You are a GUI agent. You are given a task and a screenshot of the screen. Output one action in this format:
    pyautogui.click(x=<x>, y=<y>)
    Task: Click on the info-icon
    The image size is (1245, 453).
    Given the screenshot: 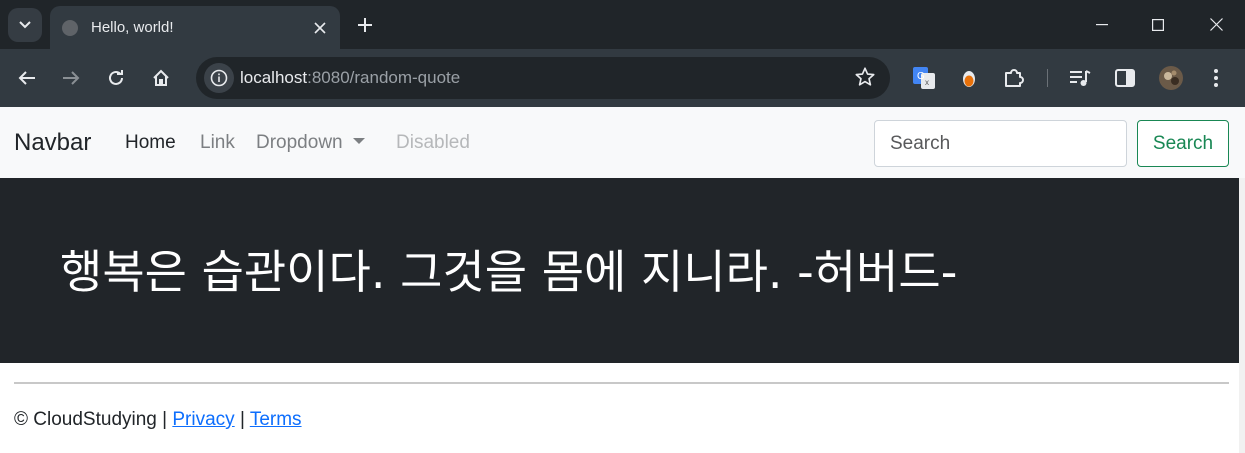 What is the action you would take?
    pyautogui.click(x=219, y=78)
    